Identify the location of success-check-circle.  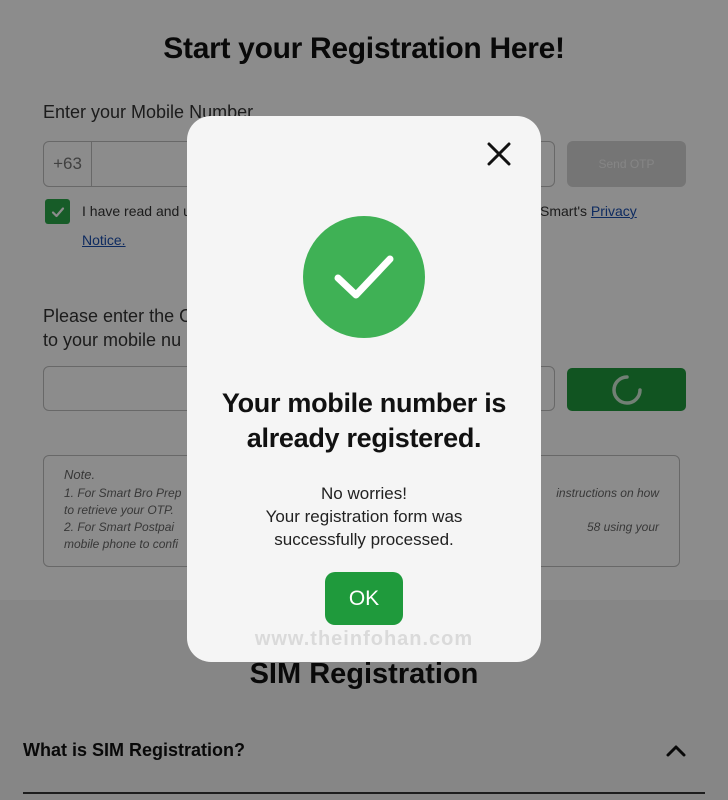
(364, 277).